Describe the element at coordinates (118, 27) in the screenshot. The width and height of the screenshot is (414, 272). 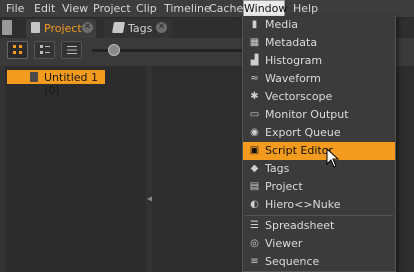
I see `tags-icon` at that location.